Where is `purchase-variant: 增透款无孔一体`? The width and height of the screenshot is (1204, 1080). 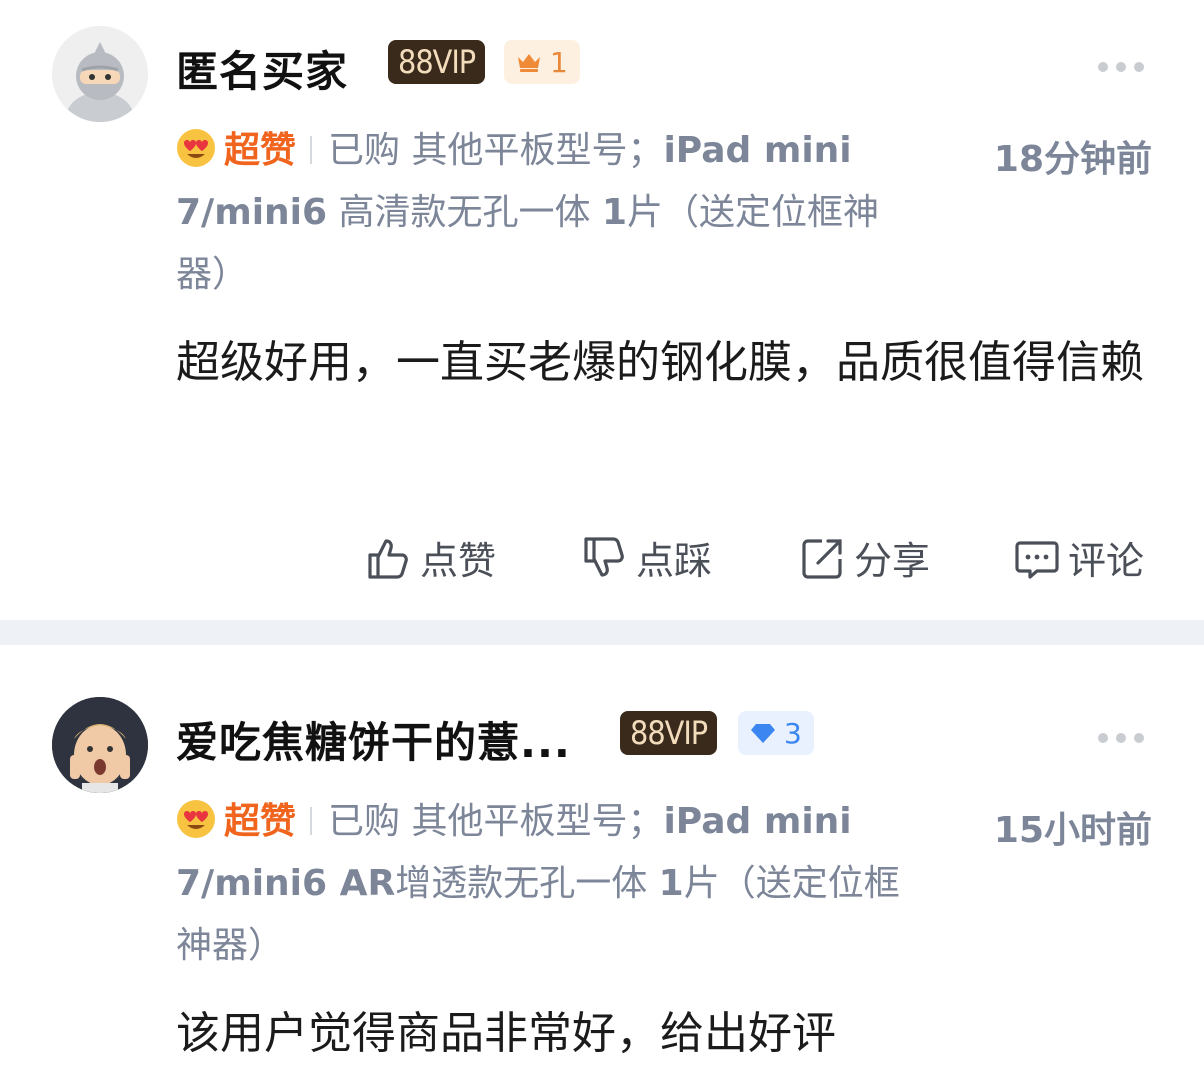
purchase-variant: 增透款无孔一体 is located at coordinates (527, 883).